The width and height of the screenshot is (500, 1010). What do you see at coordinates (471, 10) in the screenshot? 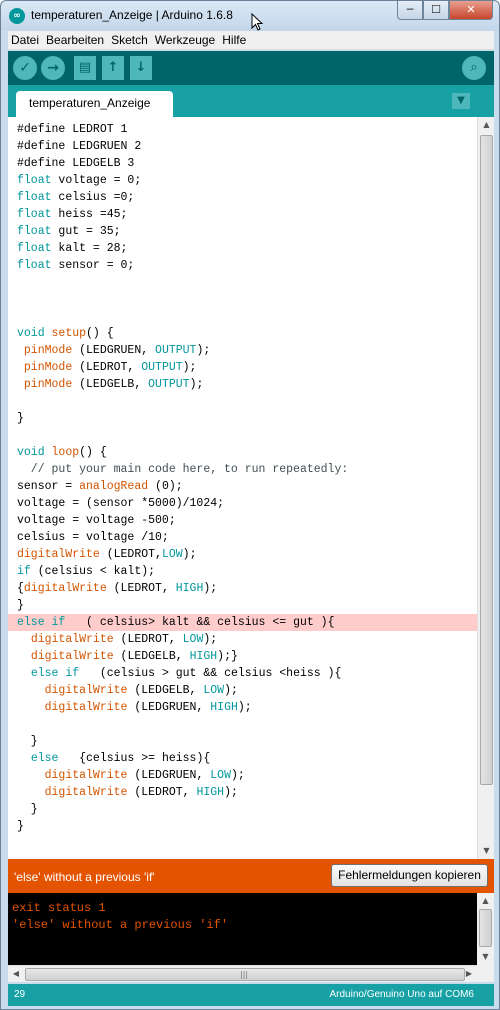
I see `close-button: ✕` at bounding box center [471, 10].